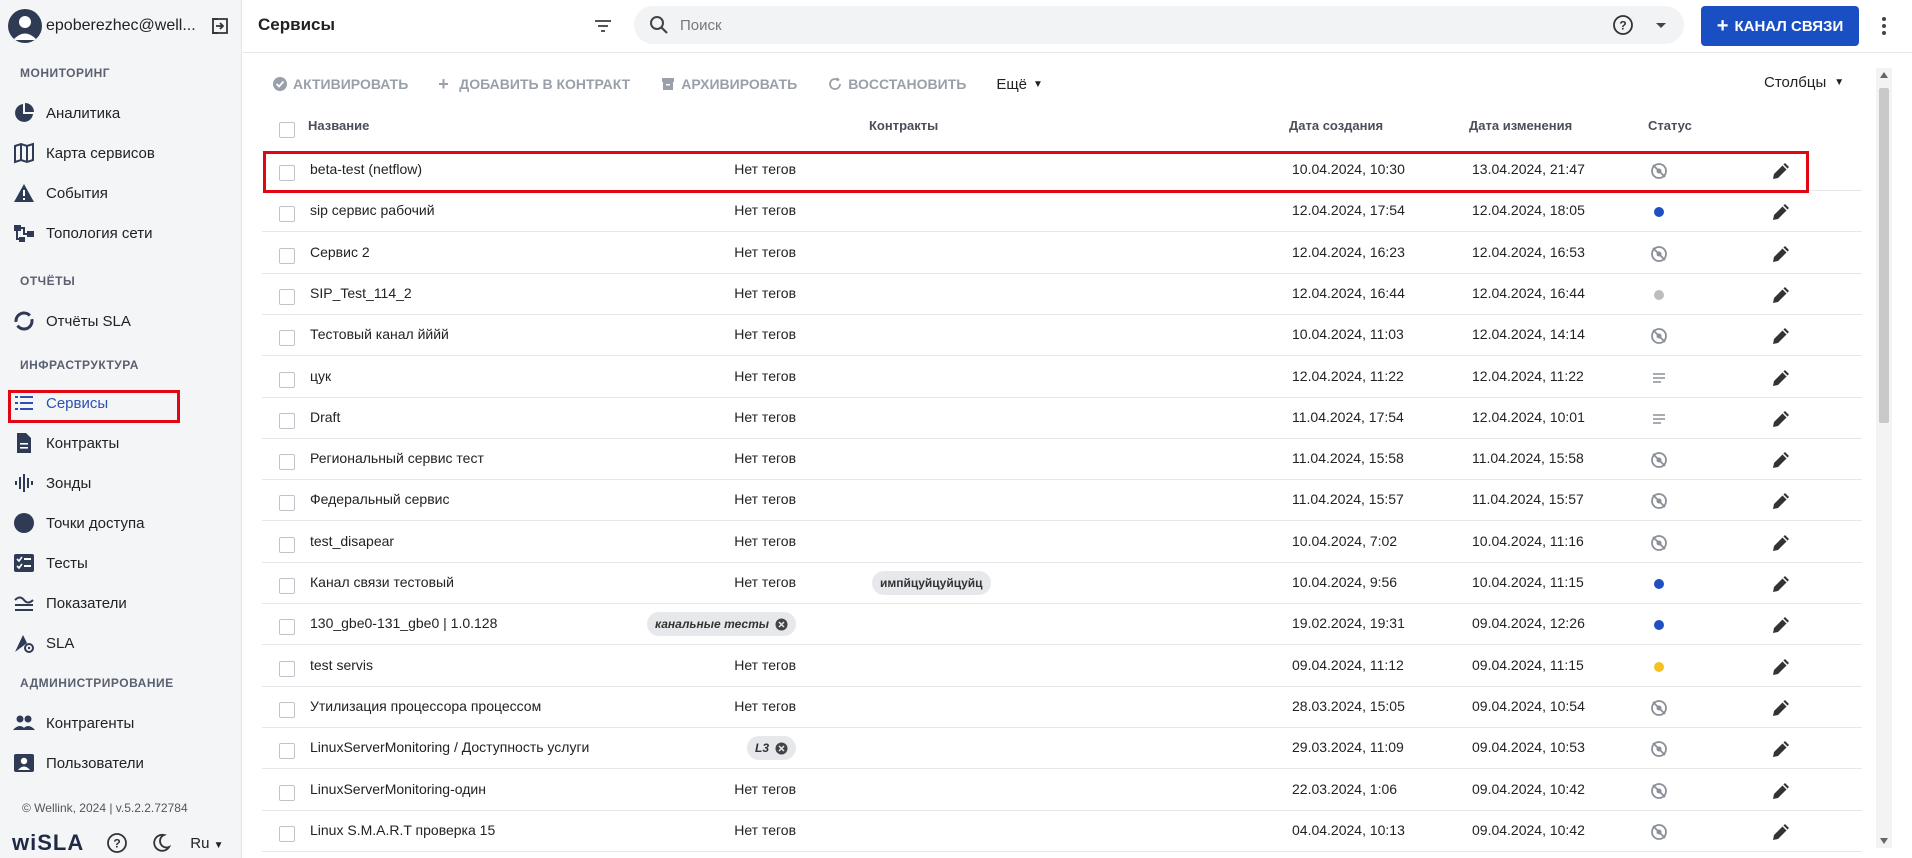 Image resolution: width=1912 pixels, height=858 pixels. I want to click on col-changed: Дата изменения, so click(1520, 125).